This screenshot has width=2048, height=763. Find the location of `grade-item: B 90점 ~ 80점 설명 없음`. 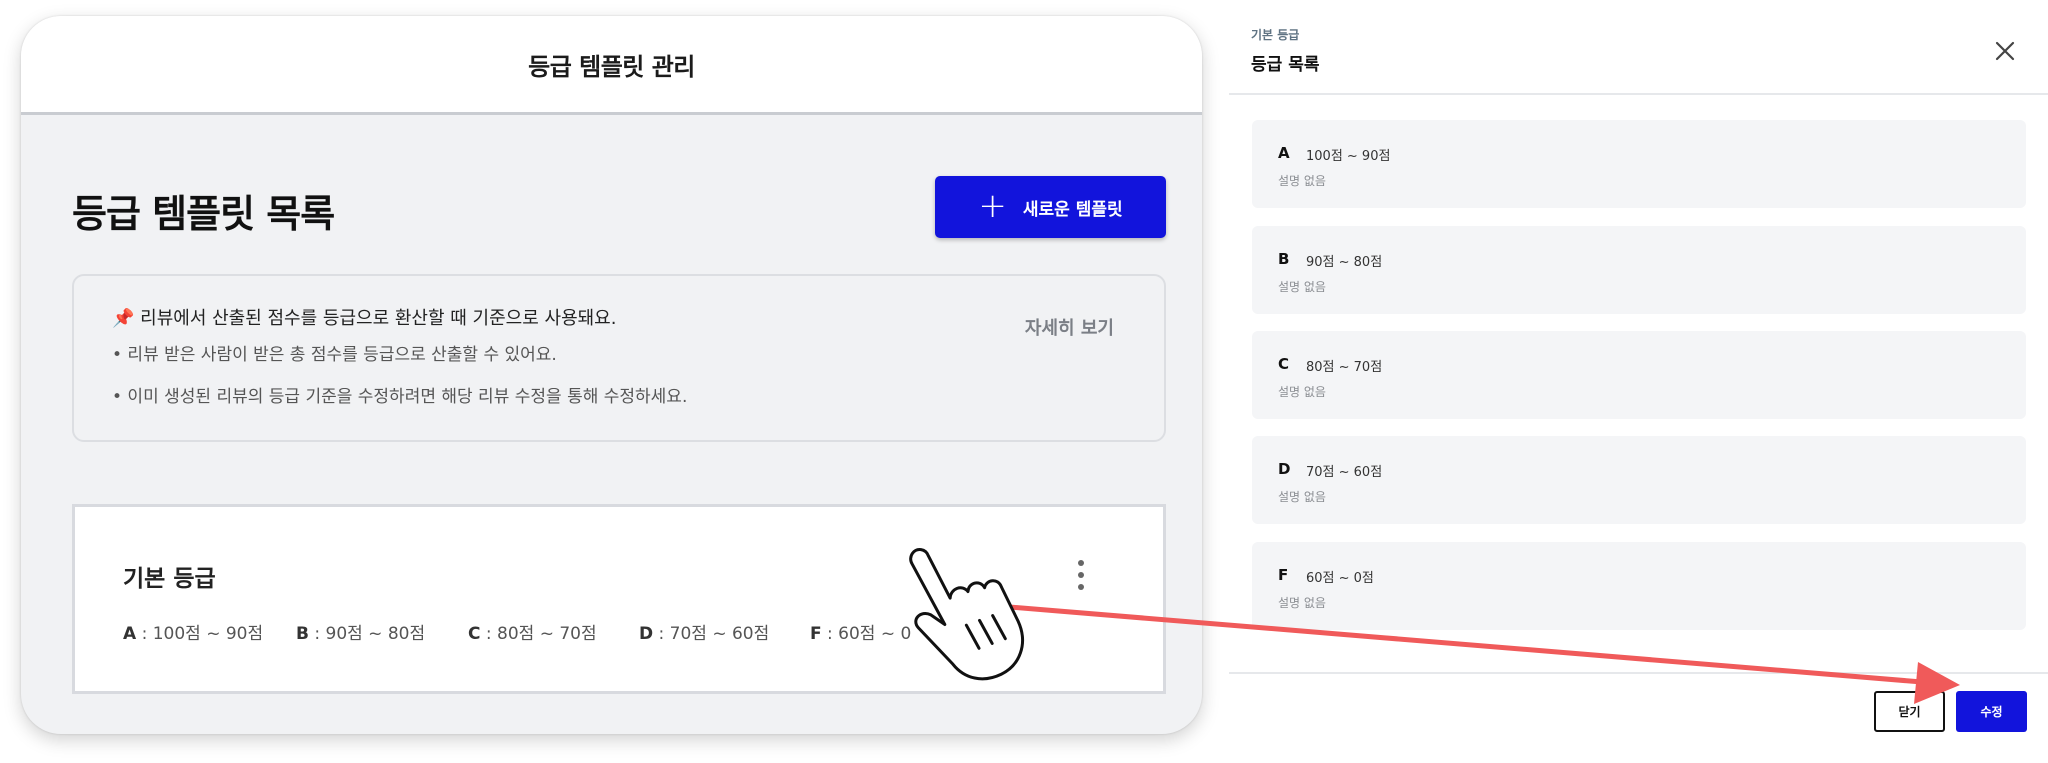

grade-item: B 90점 ~ 80점 설명 없음 is located at coordinates (1639, 270).